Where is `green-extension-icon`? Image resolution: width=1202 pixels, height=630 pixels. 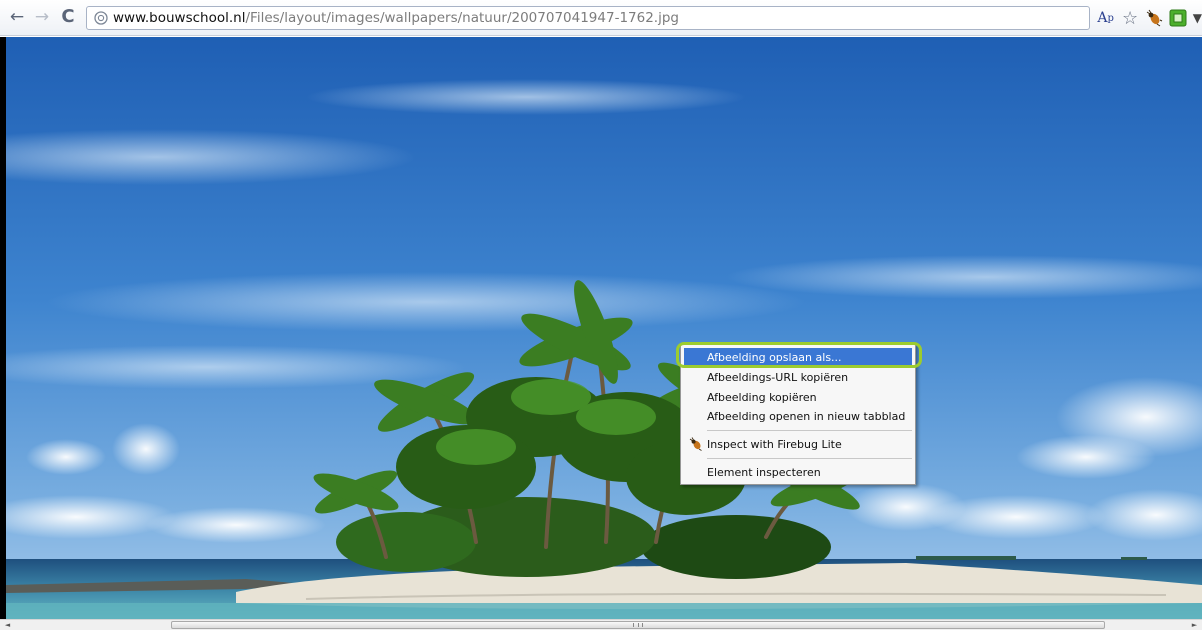
green-extension-icon is located at coordinates (1178, 18).